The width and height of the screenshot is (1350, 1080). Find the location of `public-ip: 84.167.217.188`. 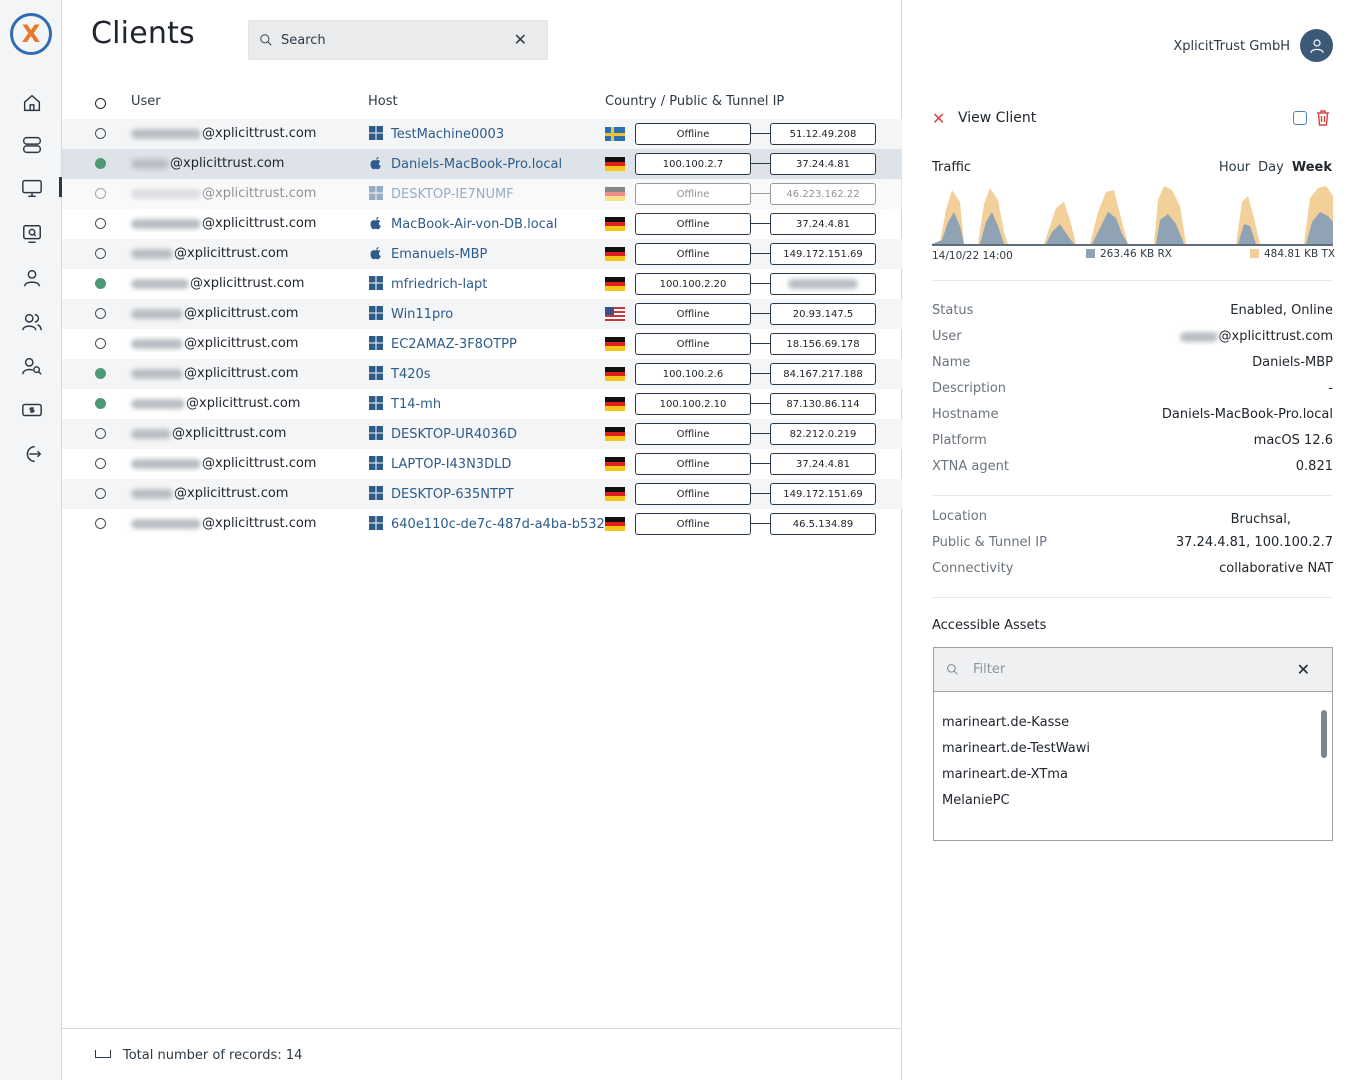

public-ip: 84.167.217.188 is located at coordinates (823, 374).